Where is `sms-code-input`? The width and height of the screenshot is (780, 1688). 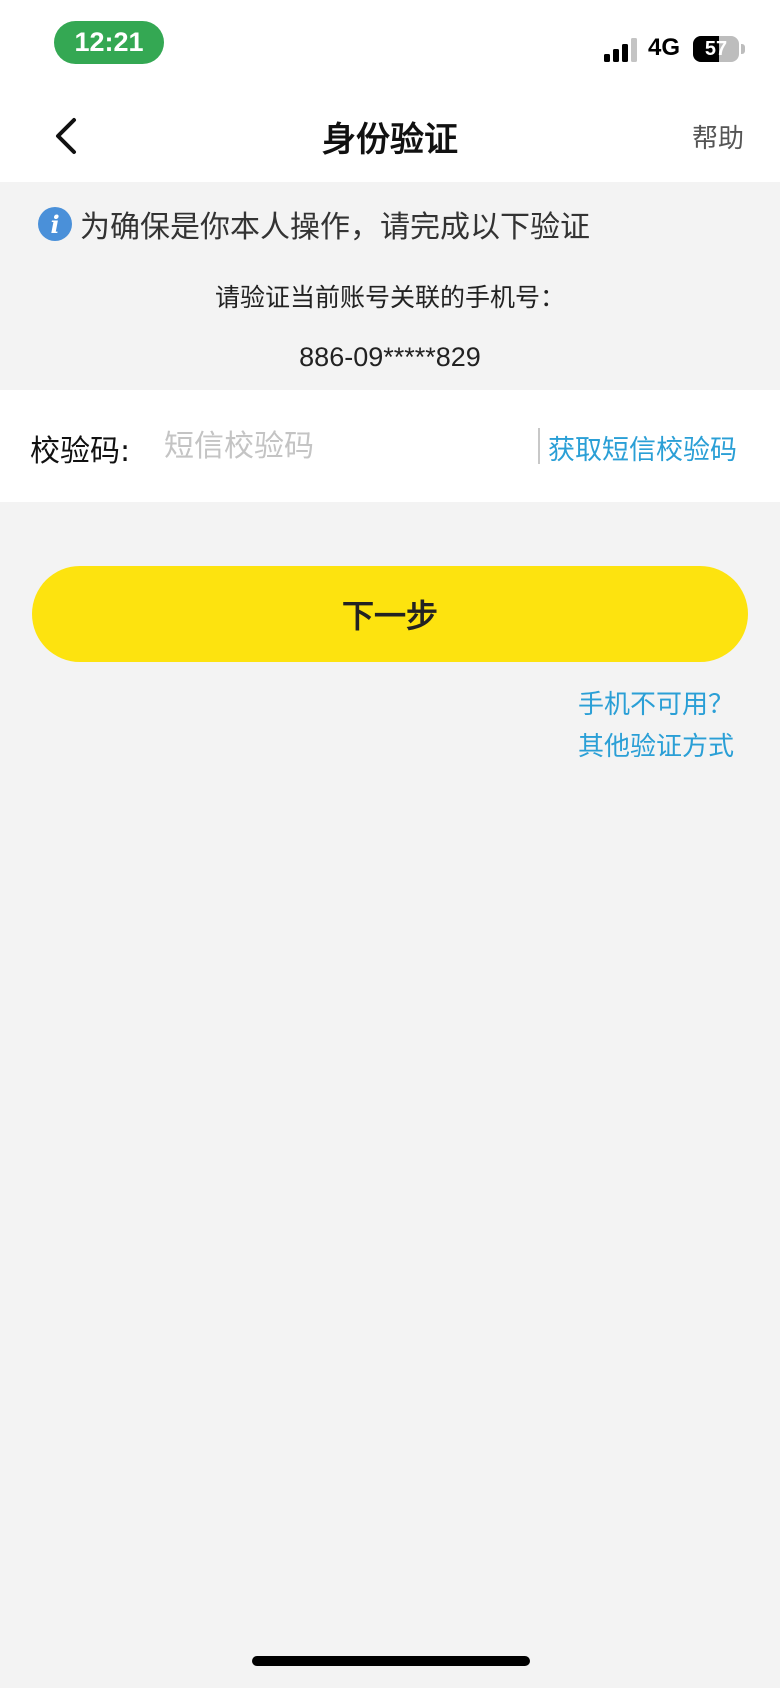 sms-code-input is located at coordinates (344, 446).